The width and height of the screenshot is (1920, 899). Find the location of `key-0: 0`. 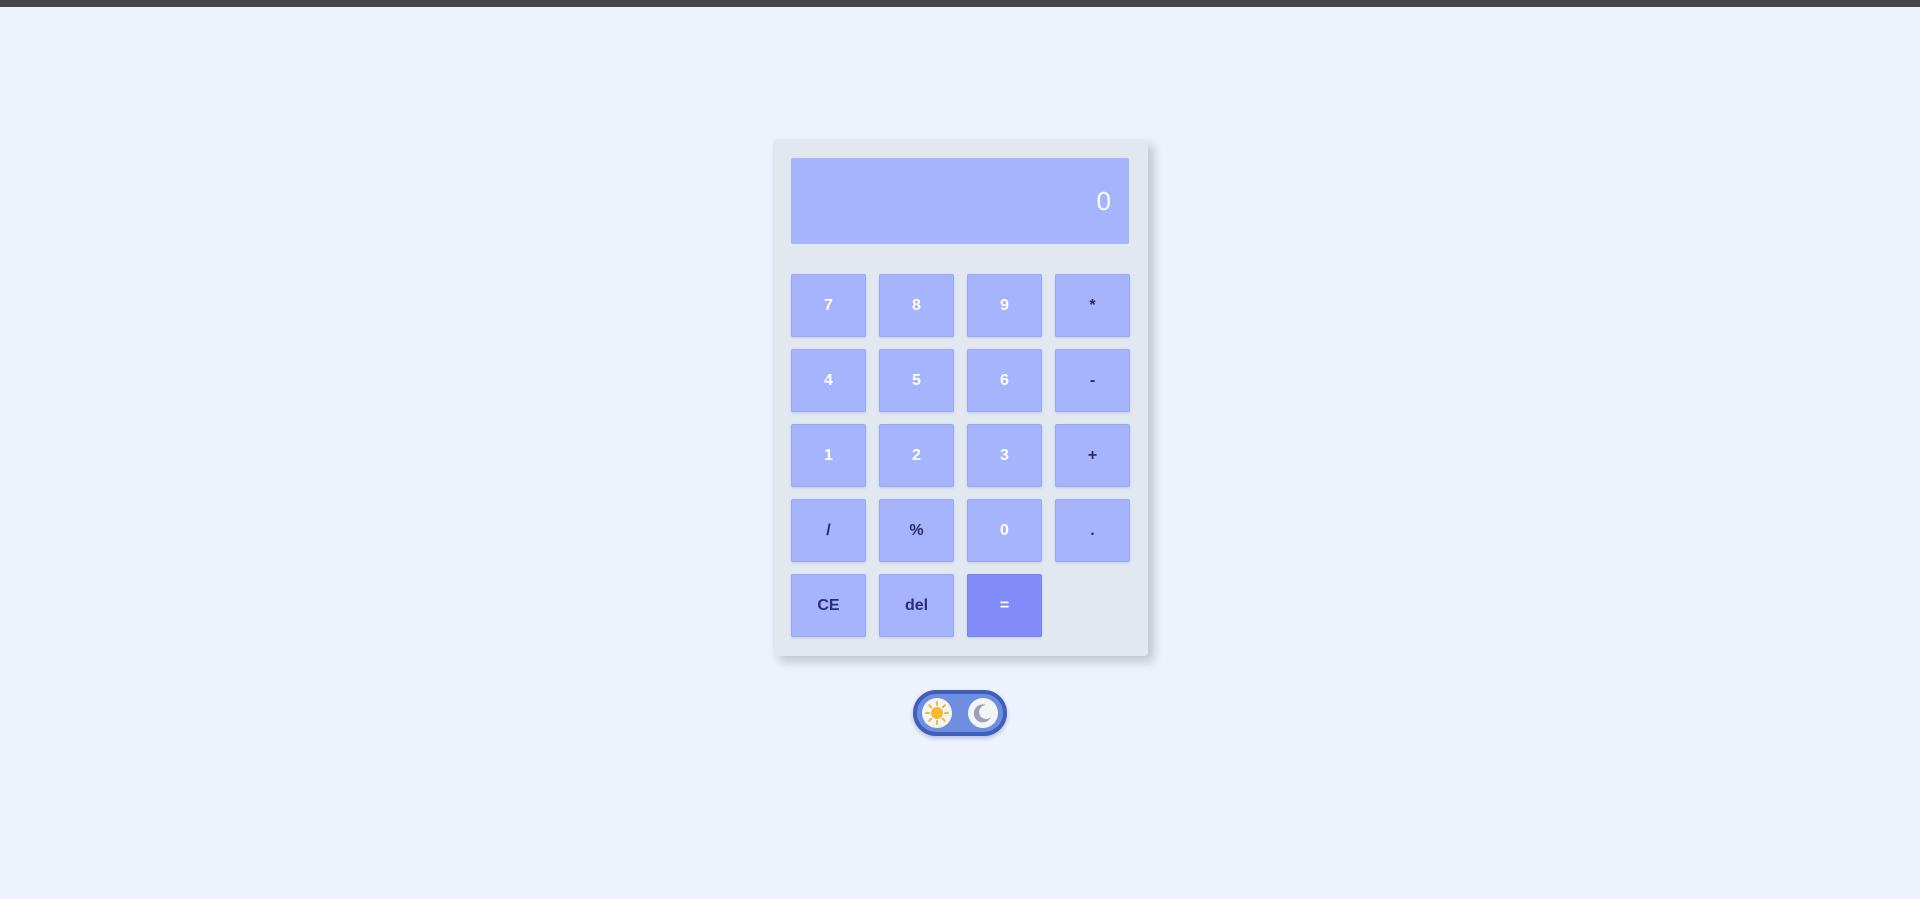

key-0: 0 is located at coordinates (1004, 530).